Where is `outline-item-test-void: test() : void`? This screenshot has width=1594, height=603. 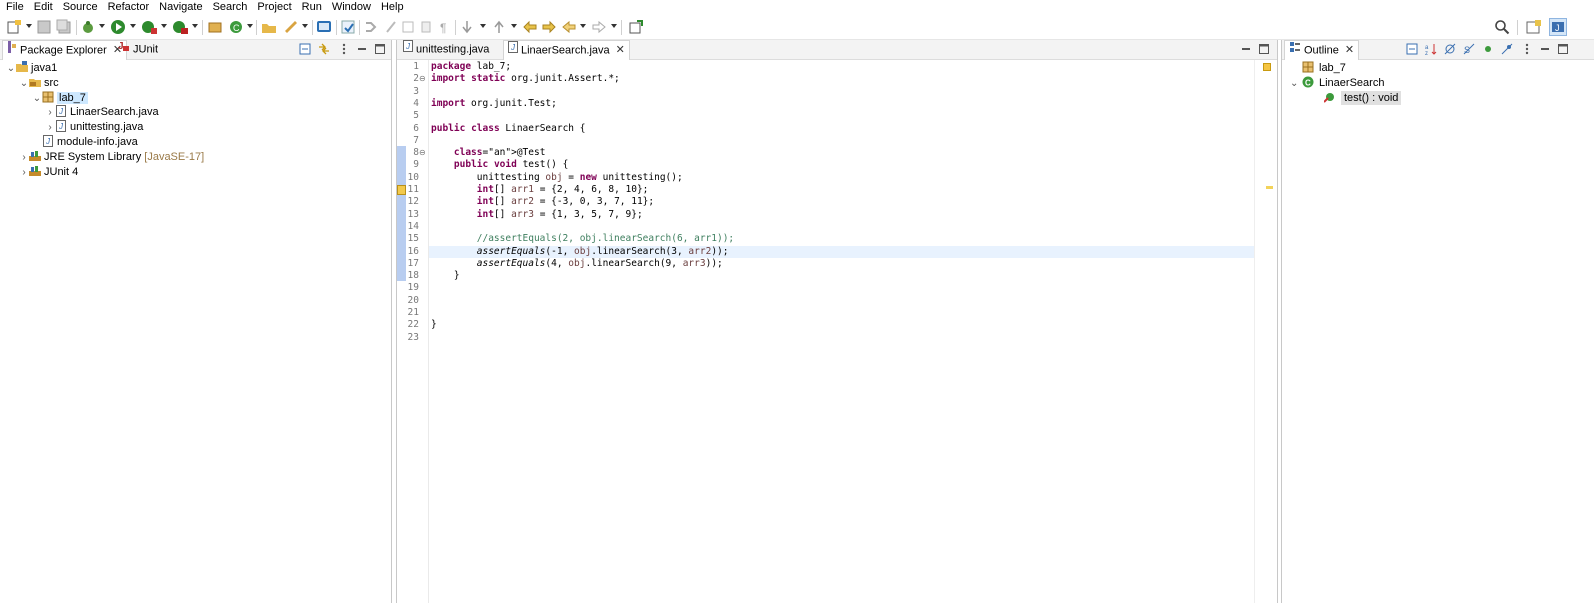
outline-item-test-void: test() : void is located at coordinates (1357, 98).